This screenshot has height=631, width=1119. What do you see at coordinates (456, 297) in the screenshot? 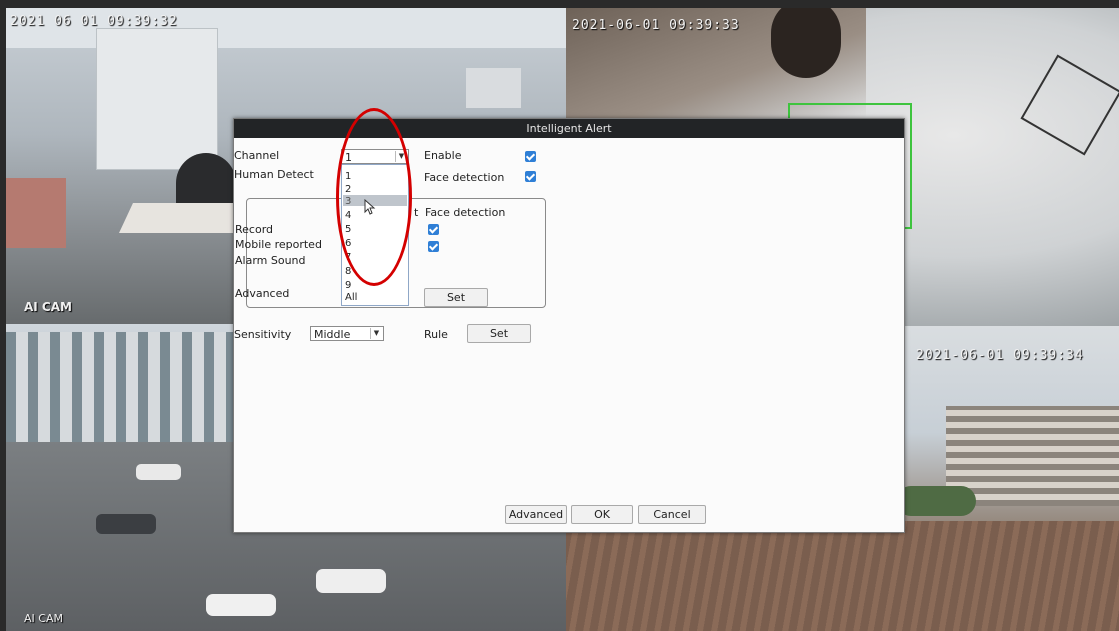
I see `advanced-set-button: Set` at bounding box center [456, 297].